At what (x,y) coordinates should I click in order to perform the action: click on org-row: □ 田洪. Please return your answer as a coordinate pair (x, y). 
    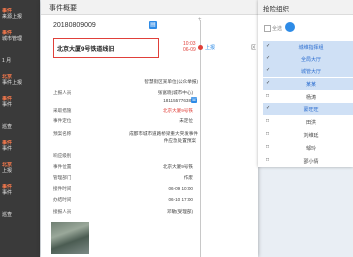
    Looking at the image, I should click on (308, 122).